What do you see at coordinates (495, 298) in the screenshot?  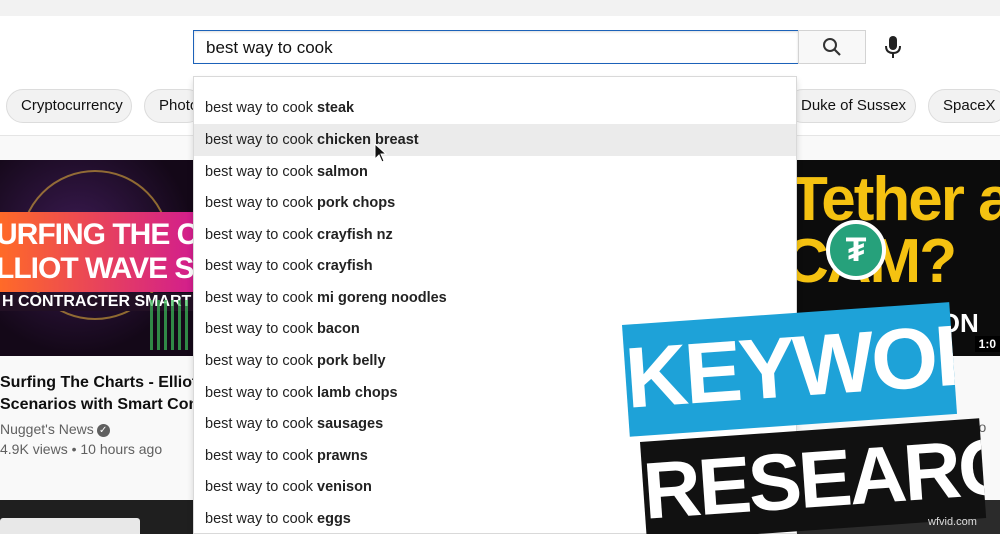 I see `search-suggestion: best way to cook mi goreng noodles` at bounding box center [495, 298].